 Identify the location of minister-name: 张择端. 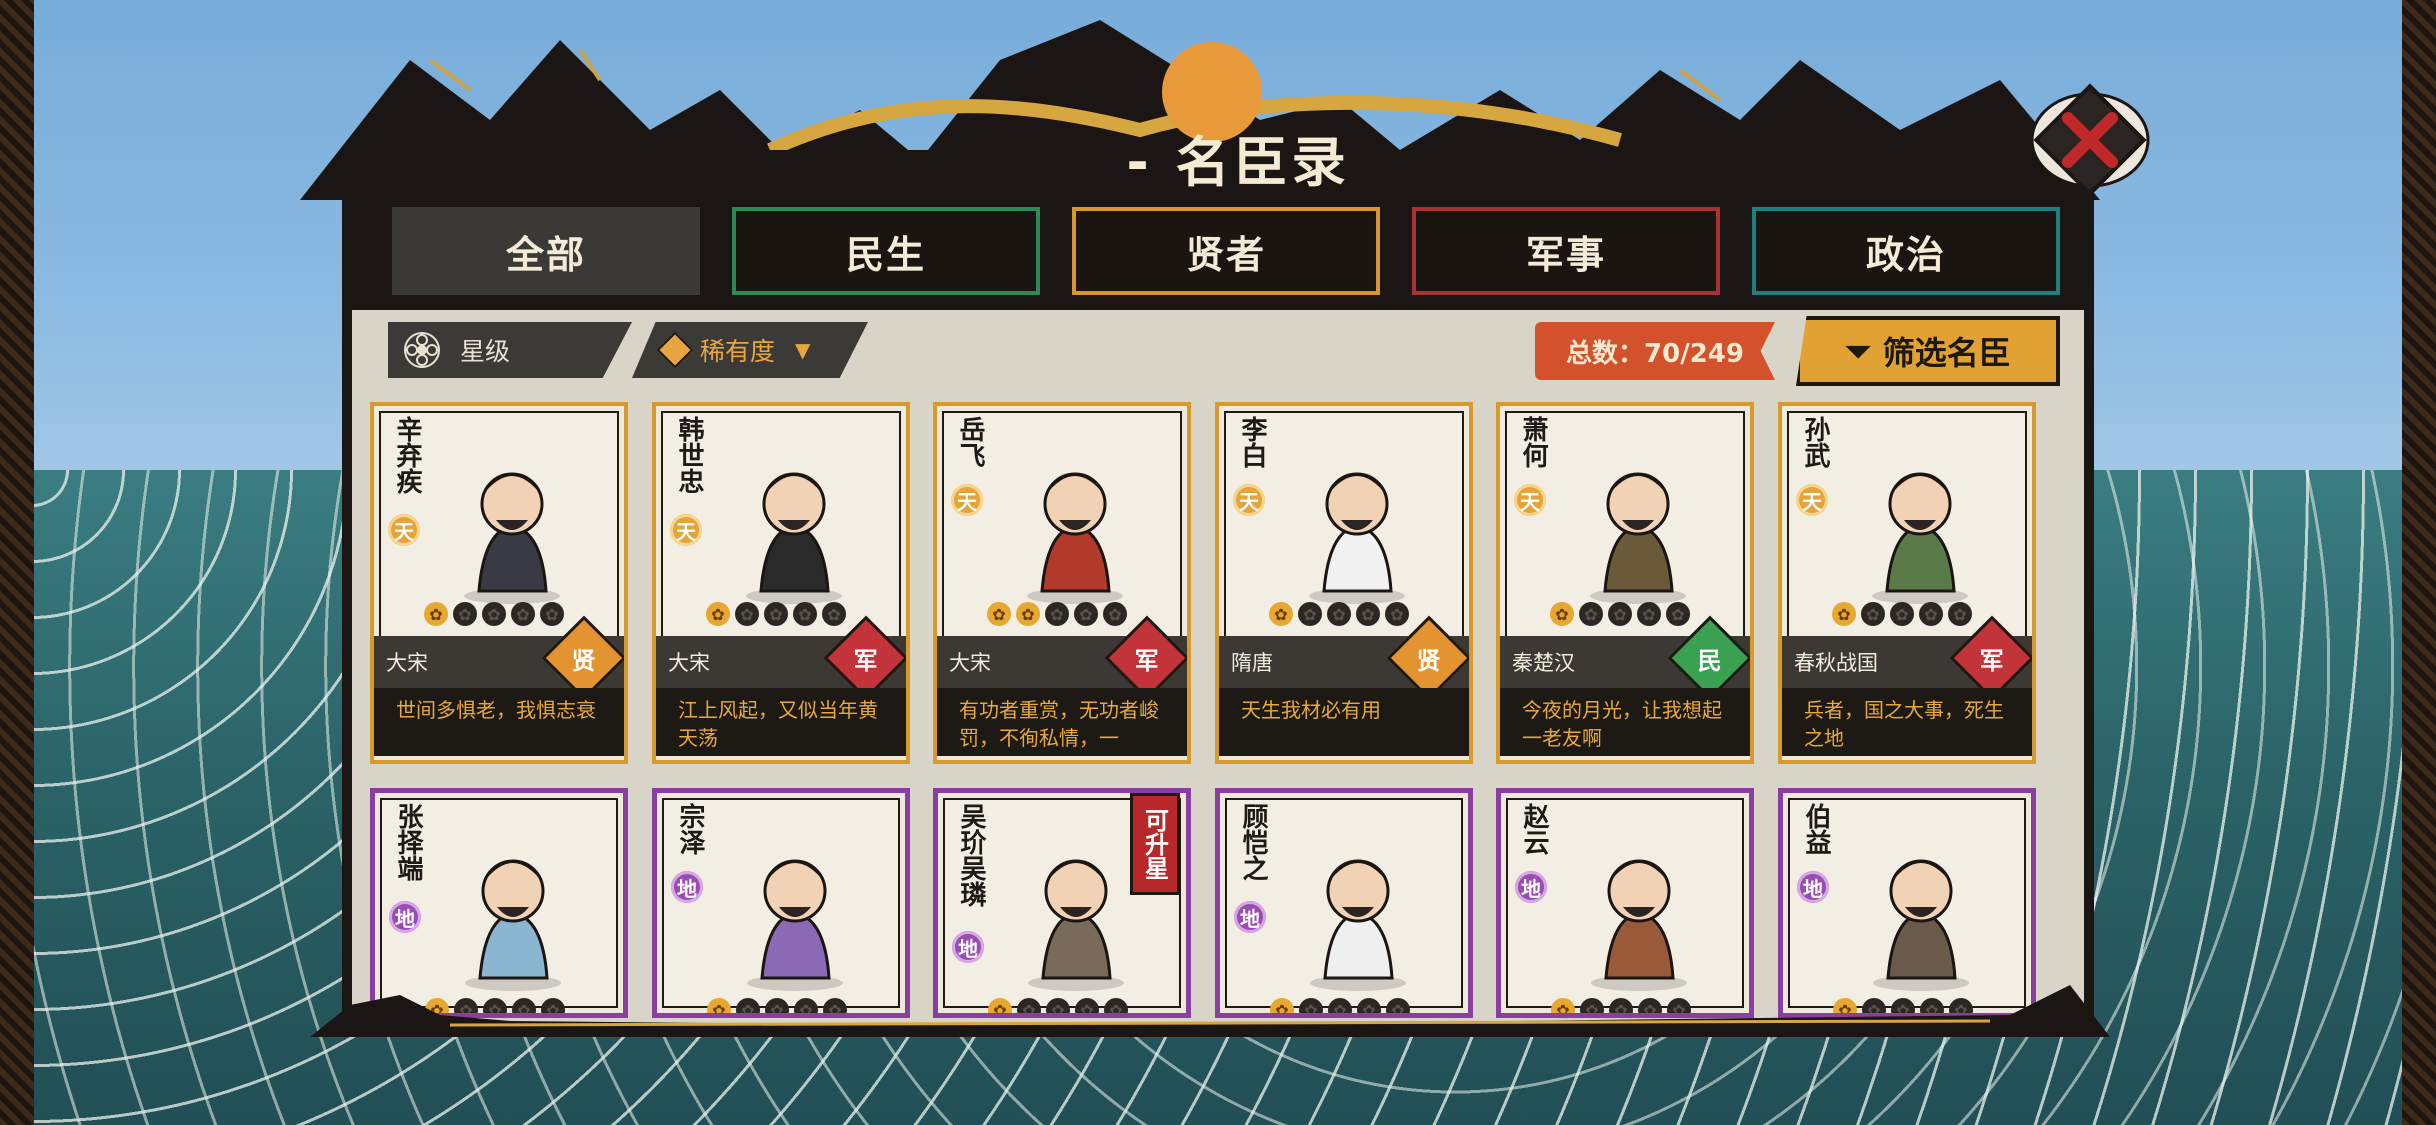
(408, 842).